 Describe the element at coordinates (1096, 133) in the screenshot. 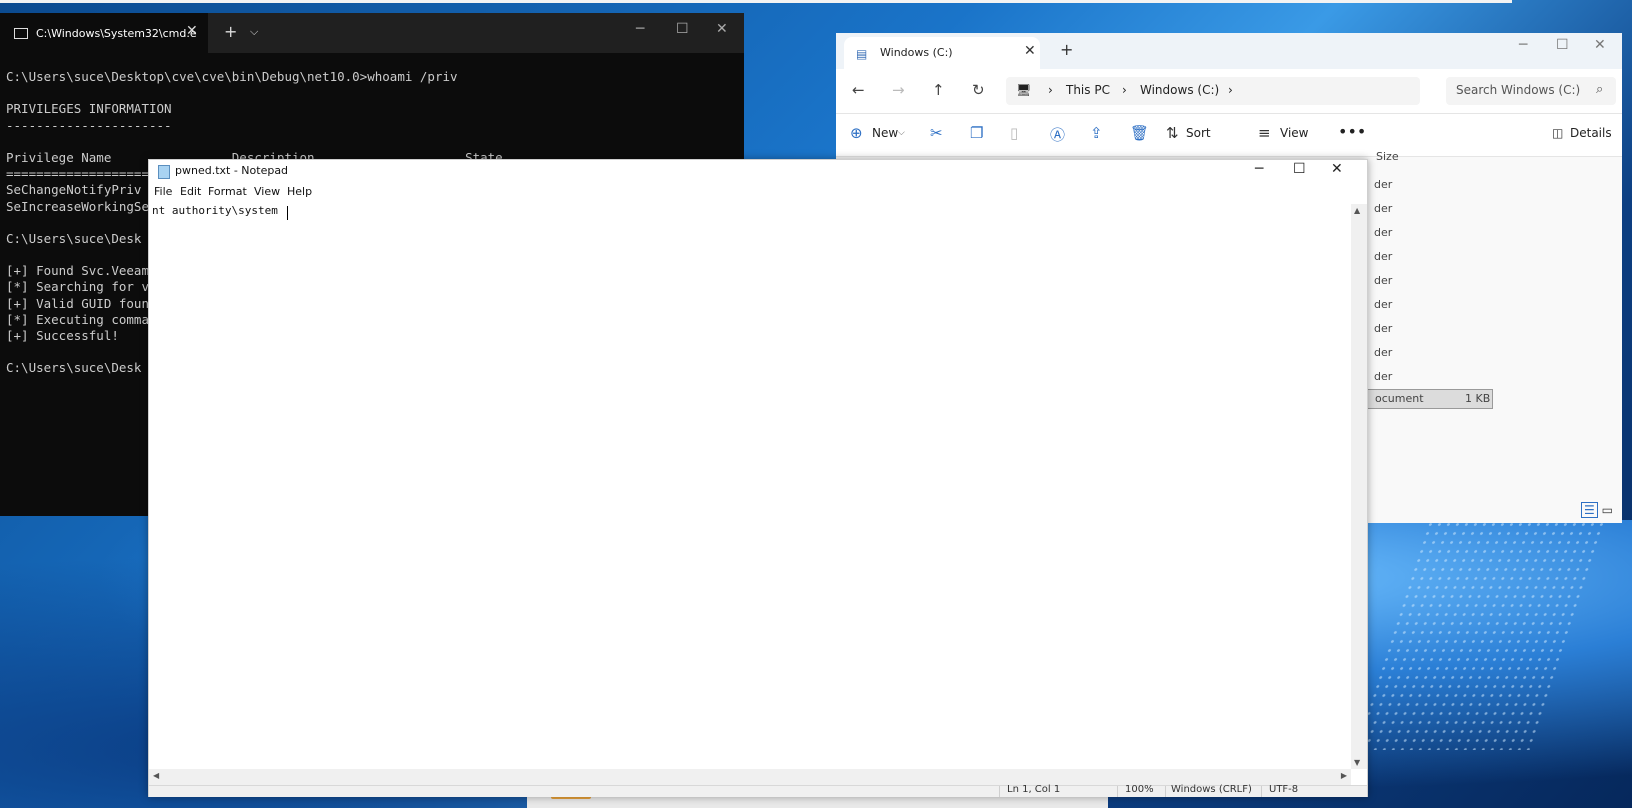

I see `share-icon: ⇪` at that location.